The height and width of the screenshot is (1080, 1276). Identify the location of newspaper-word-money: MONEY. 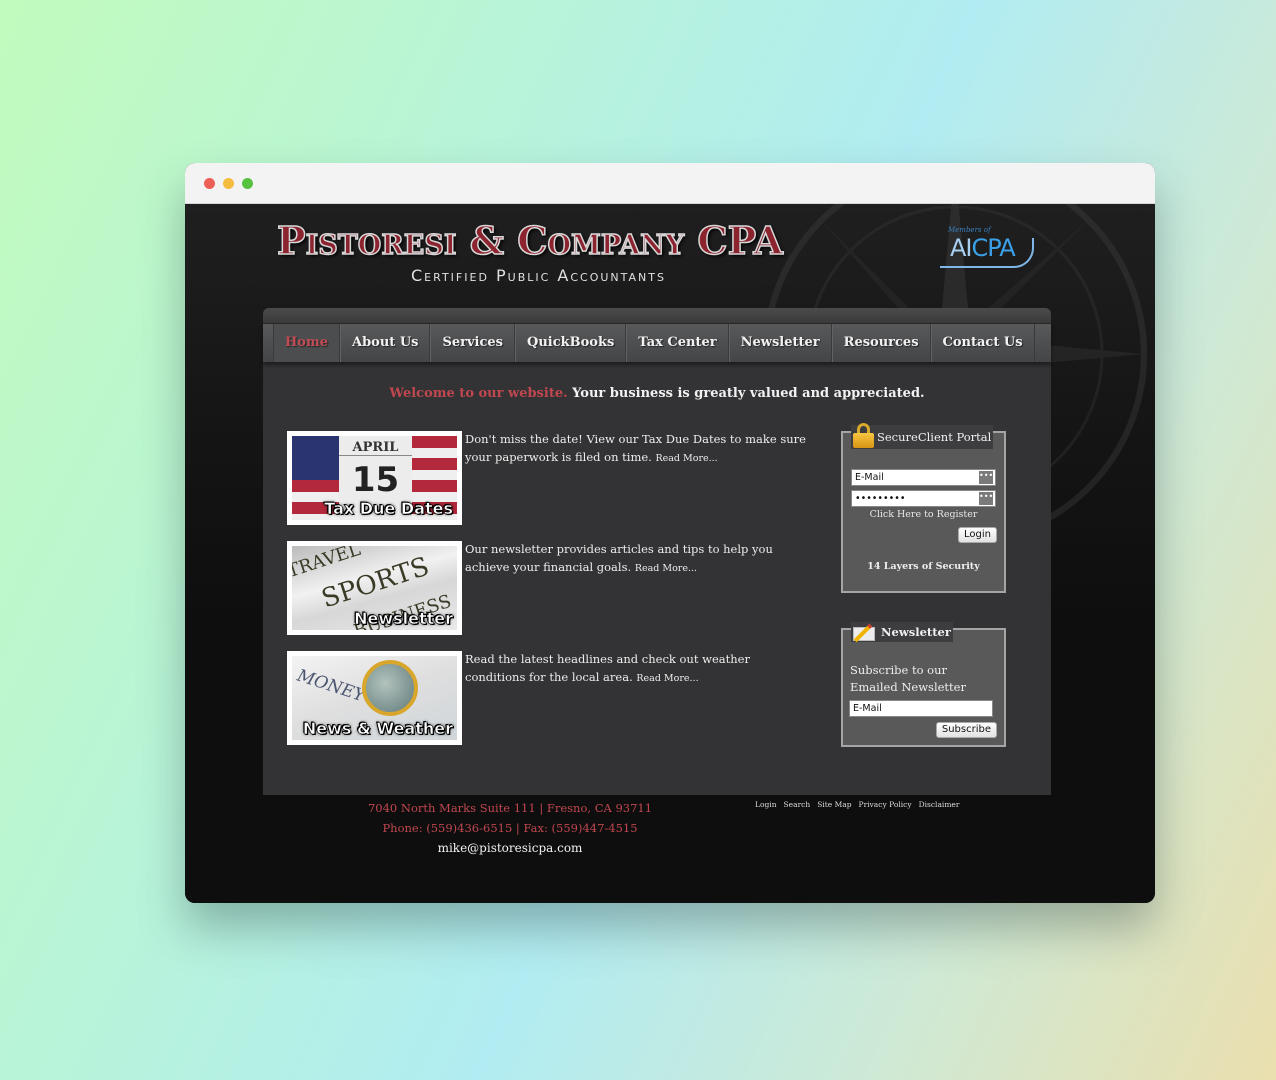
(331, 686).